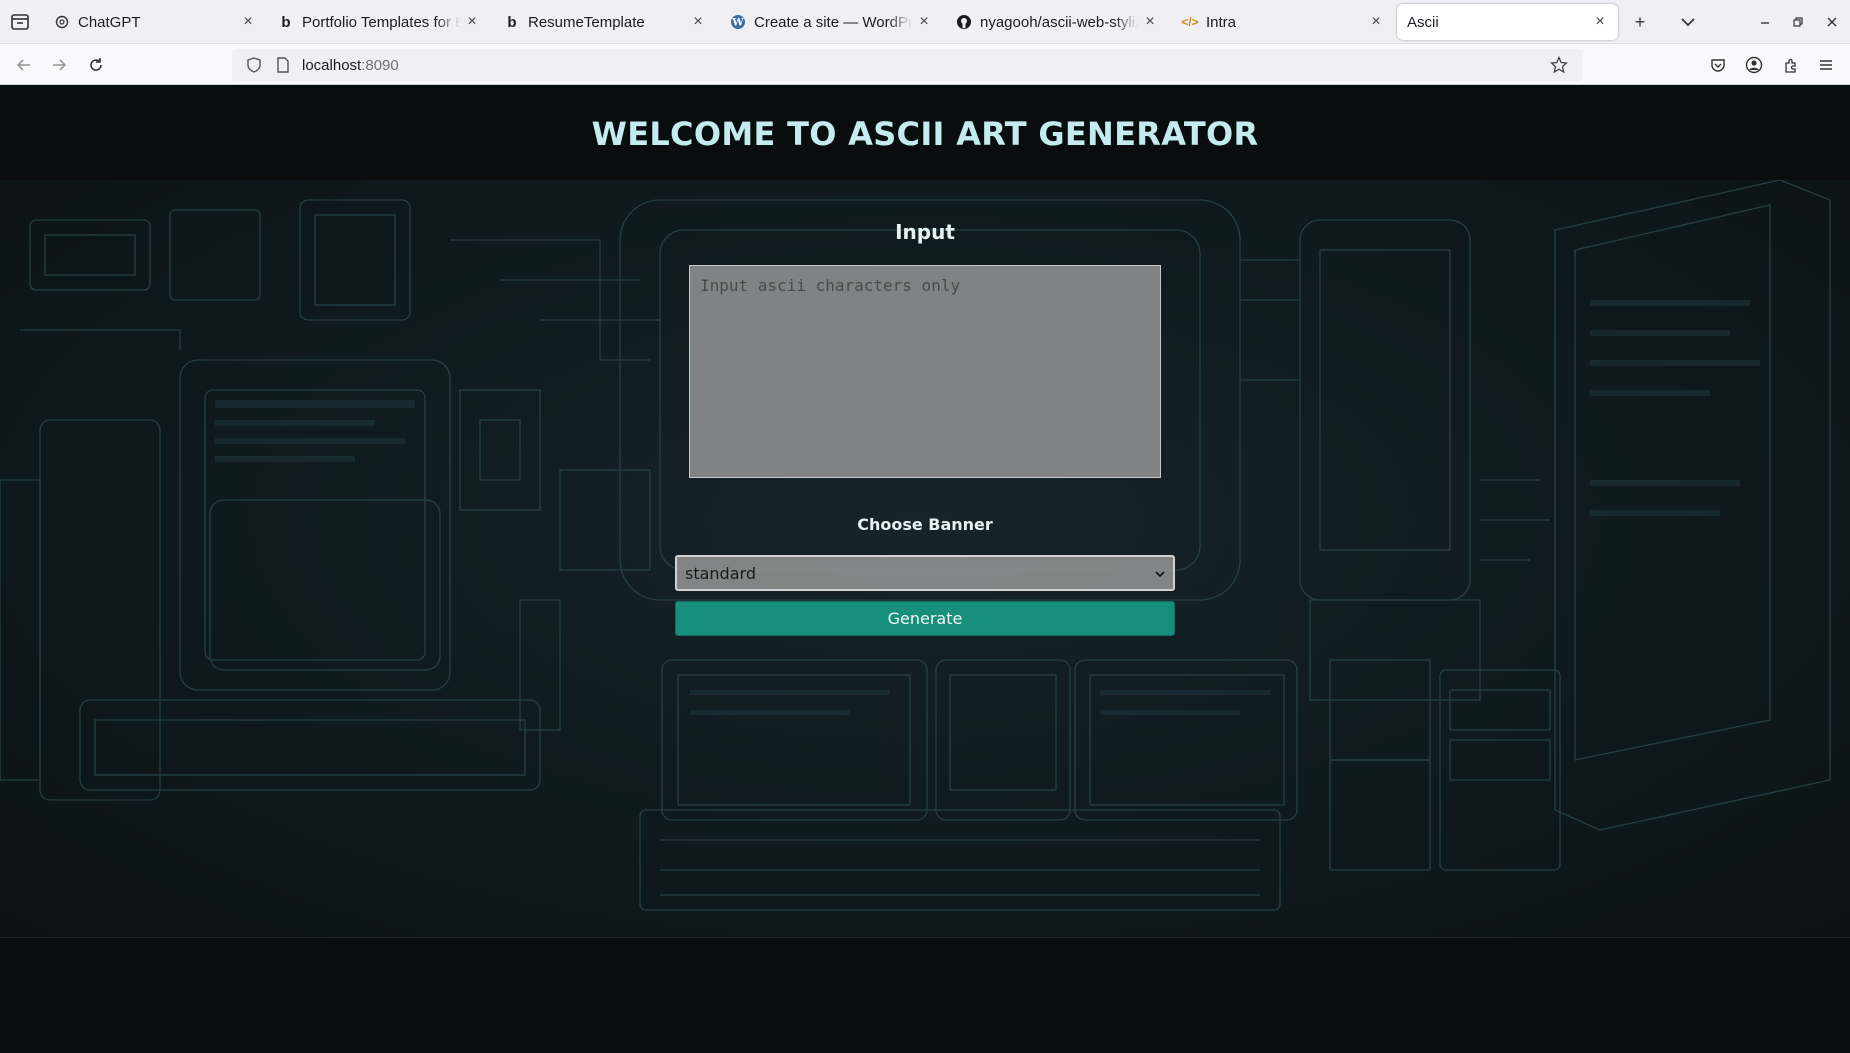 The height and width of the screenshot is (1053, 1850). What do you see at coordinates (96, 65) in the screenshot?
I see `reload-icon` at bounding box center [96, 65].